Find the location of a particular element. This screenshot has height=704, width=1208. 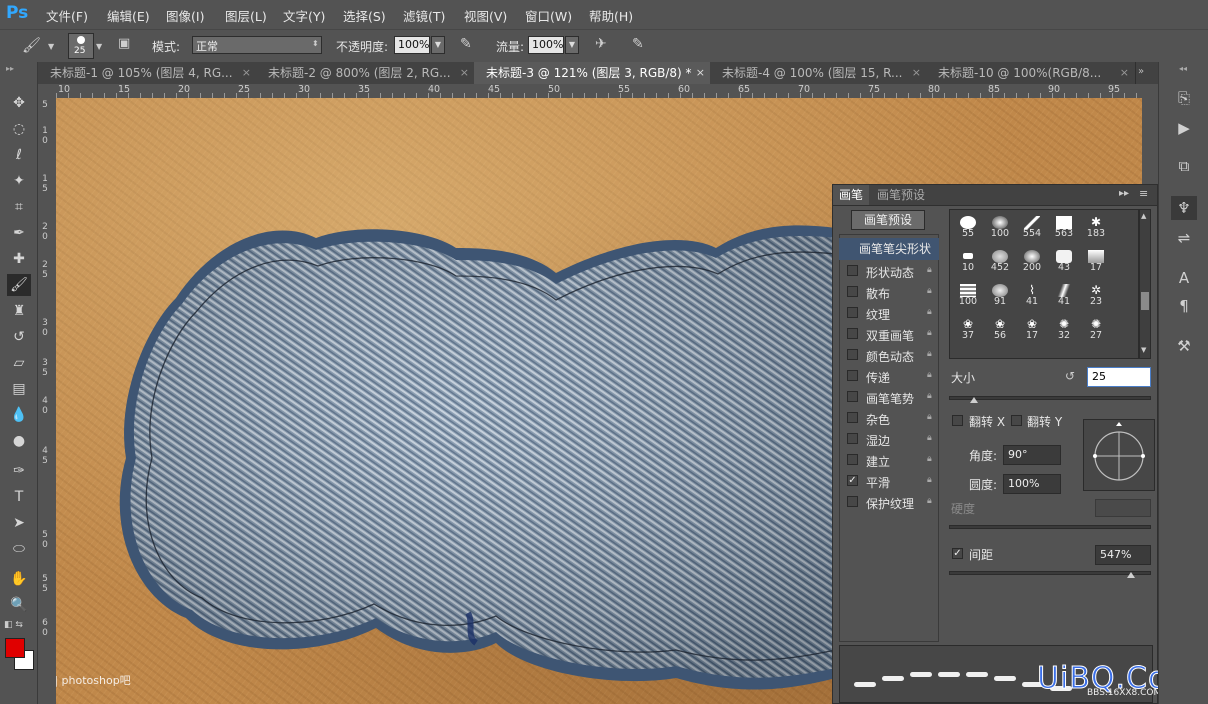

tab-overflow-icon: » is located at coordinates (1141, 71).